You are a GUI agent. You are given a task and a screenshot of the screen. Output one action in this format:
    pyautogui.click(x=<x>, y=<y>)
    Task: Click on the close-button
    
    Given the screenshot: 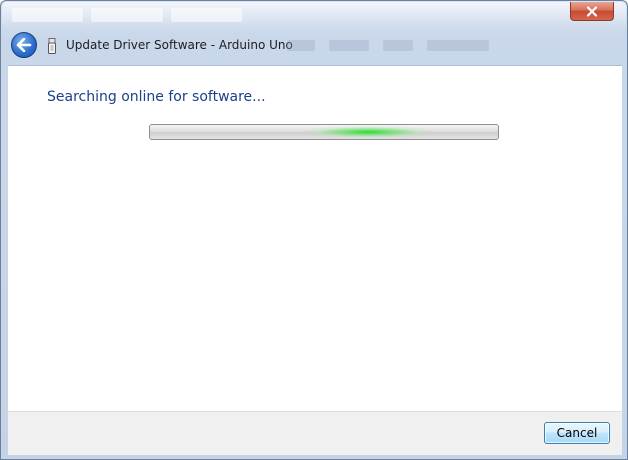 What is the action you would take?
    pyautogui.click(x=592, y=11)
    